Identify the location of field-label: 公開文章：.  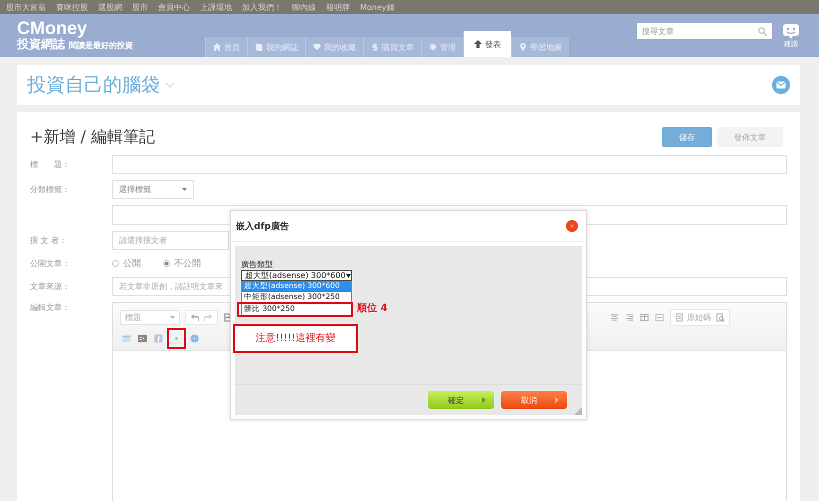
(50, 263).